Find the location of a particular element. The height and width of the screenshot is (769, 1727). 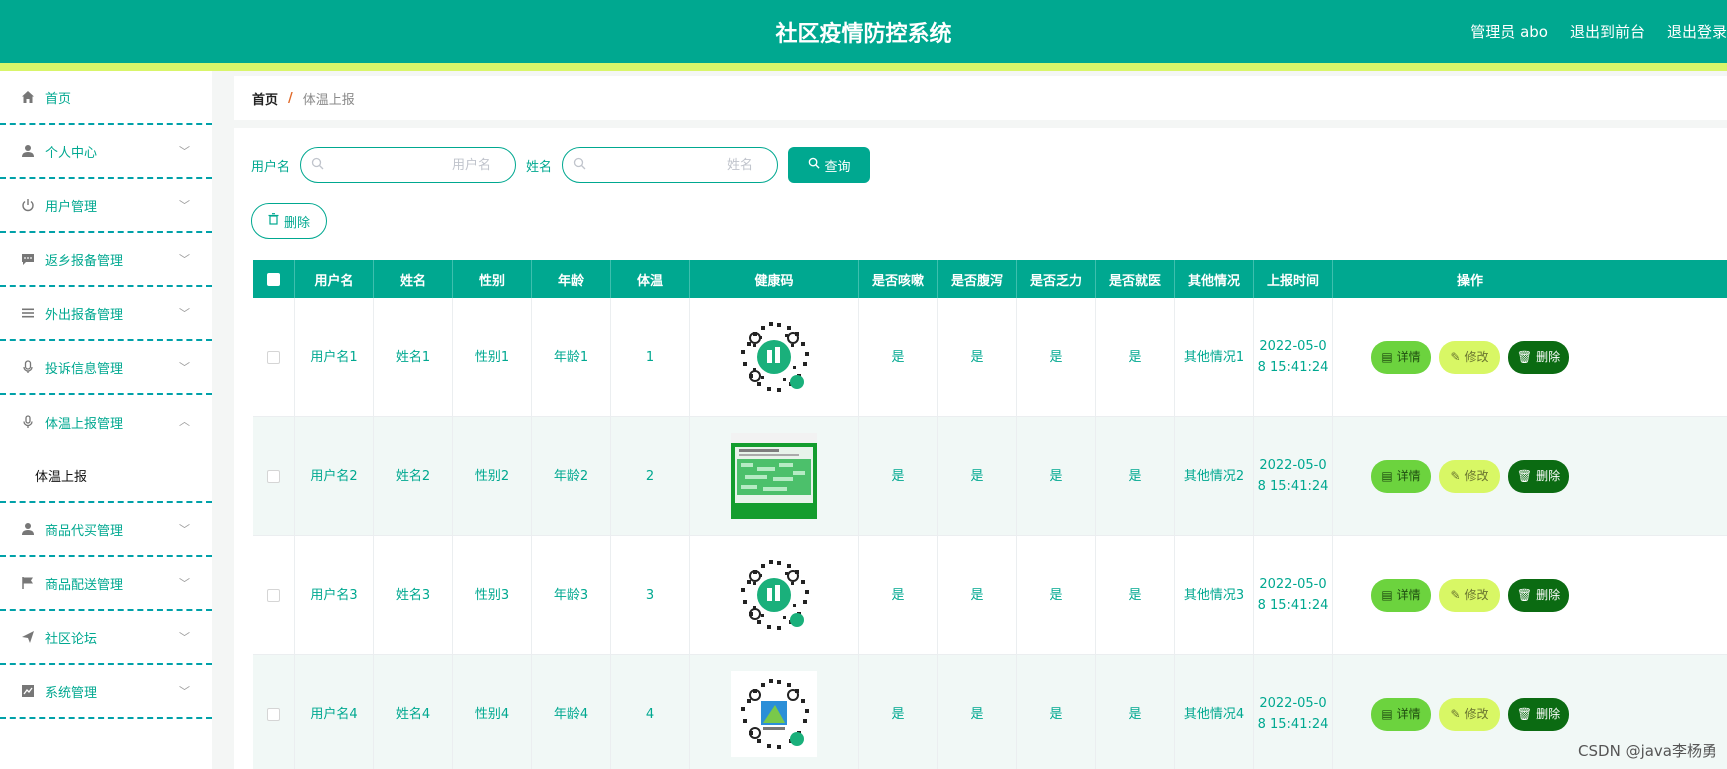

sidebar-item-system: 系统管理 ﹀ is located at coordinates (106, 692).